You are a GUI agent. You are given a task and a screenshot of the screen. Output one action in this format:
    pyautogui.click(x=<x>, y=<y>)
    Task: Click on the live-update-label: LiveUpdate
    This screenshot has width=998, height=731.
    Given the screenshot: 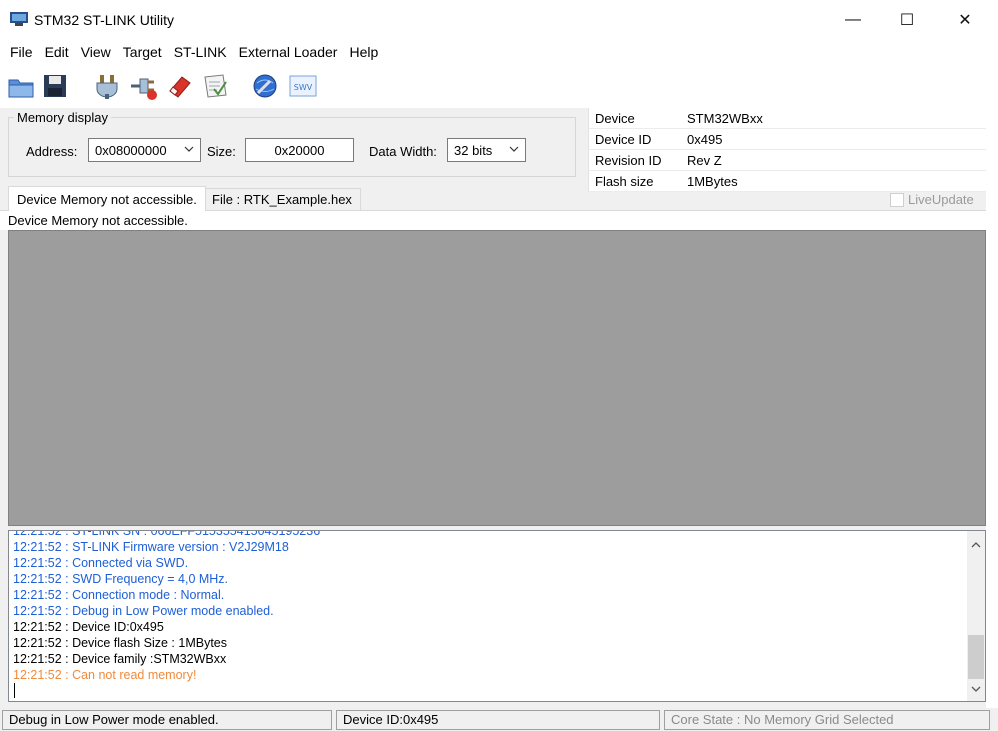 What is the action you would take?
    pyautogui.click(x=941, y=199)
    